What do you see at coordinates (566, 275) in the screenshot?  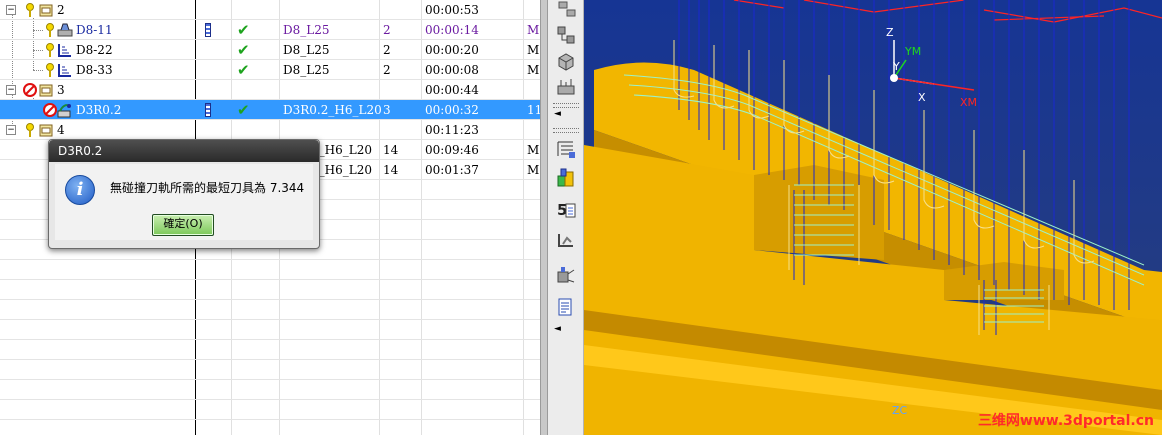 I see `history-icon` at bounding box center [566, 275].